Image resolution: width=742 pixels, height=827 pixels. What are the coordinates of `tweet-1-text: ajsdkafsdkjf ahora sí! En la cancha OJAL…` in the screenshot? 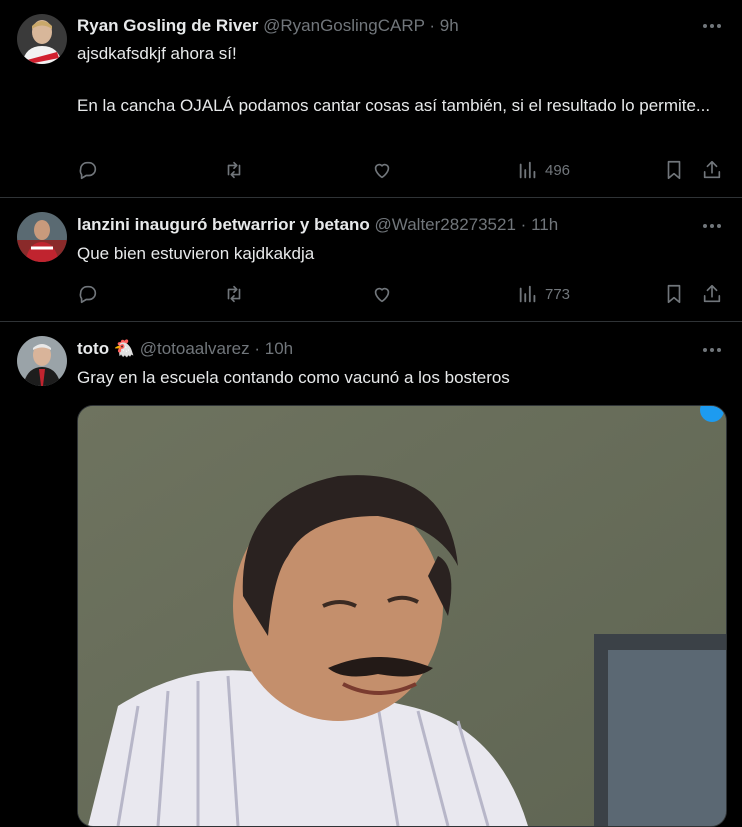 It's located at (397, 80).